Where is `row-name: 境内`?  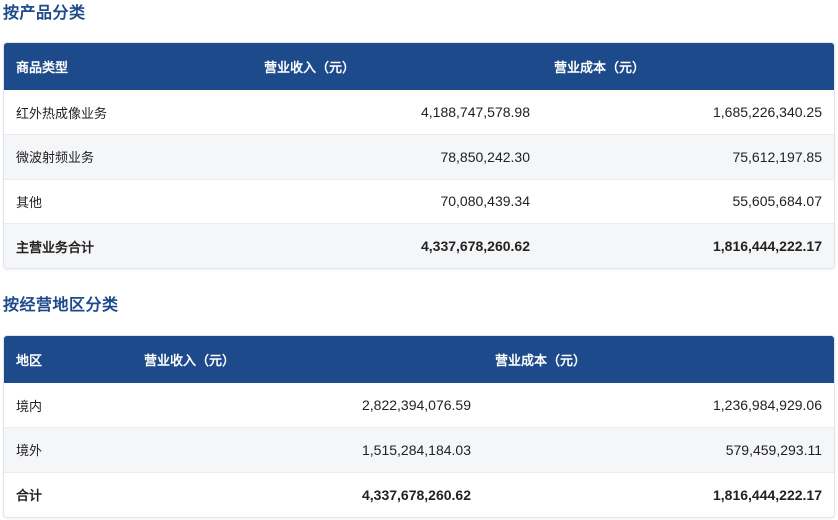
row-name: 境内 is located at coordinates (29, 407).